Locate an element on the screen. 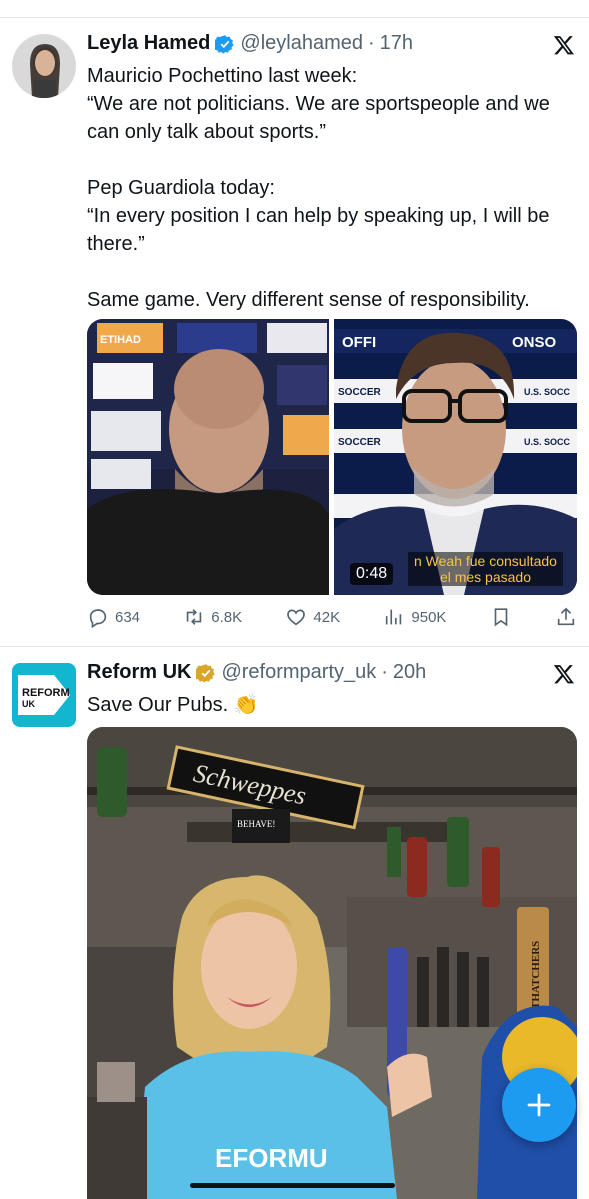 The height and width of the screenshot is (1199, 589). author-handle: @leylahamed is located at coordinates (301, 43).